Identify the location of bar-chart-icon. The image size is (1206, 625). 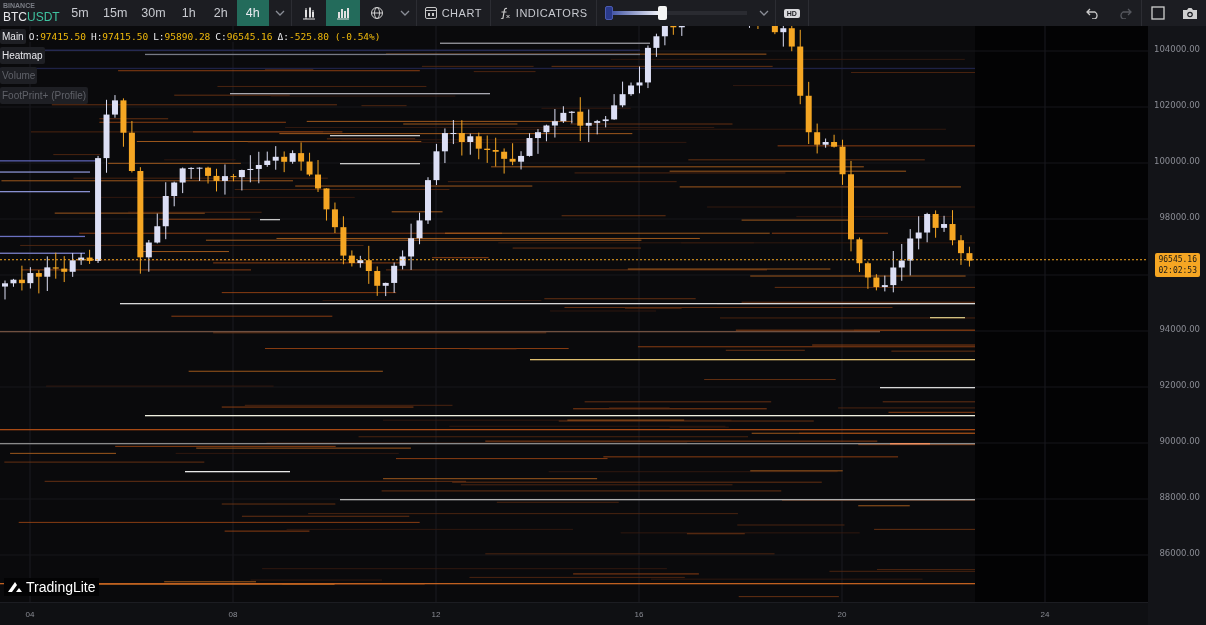
(342, 13).